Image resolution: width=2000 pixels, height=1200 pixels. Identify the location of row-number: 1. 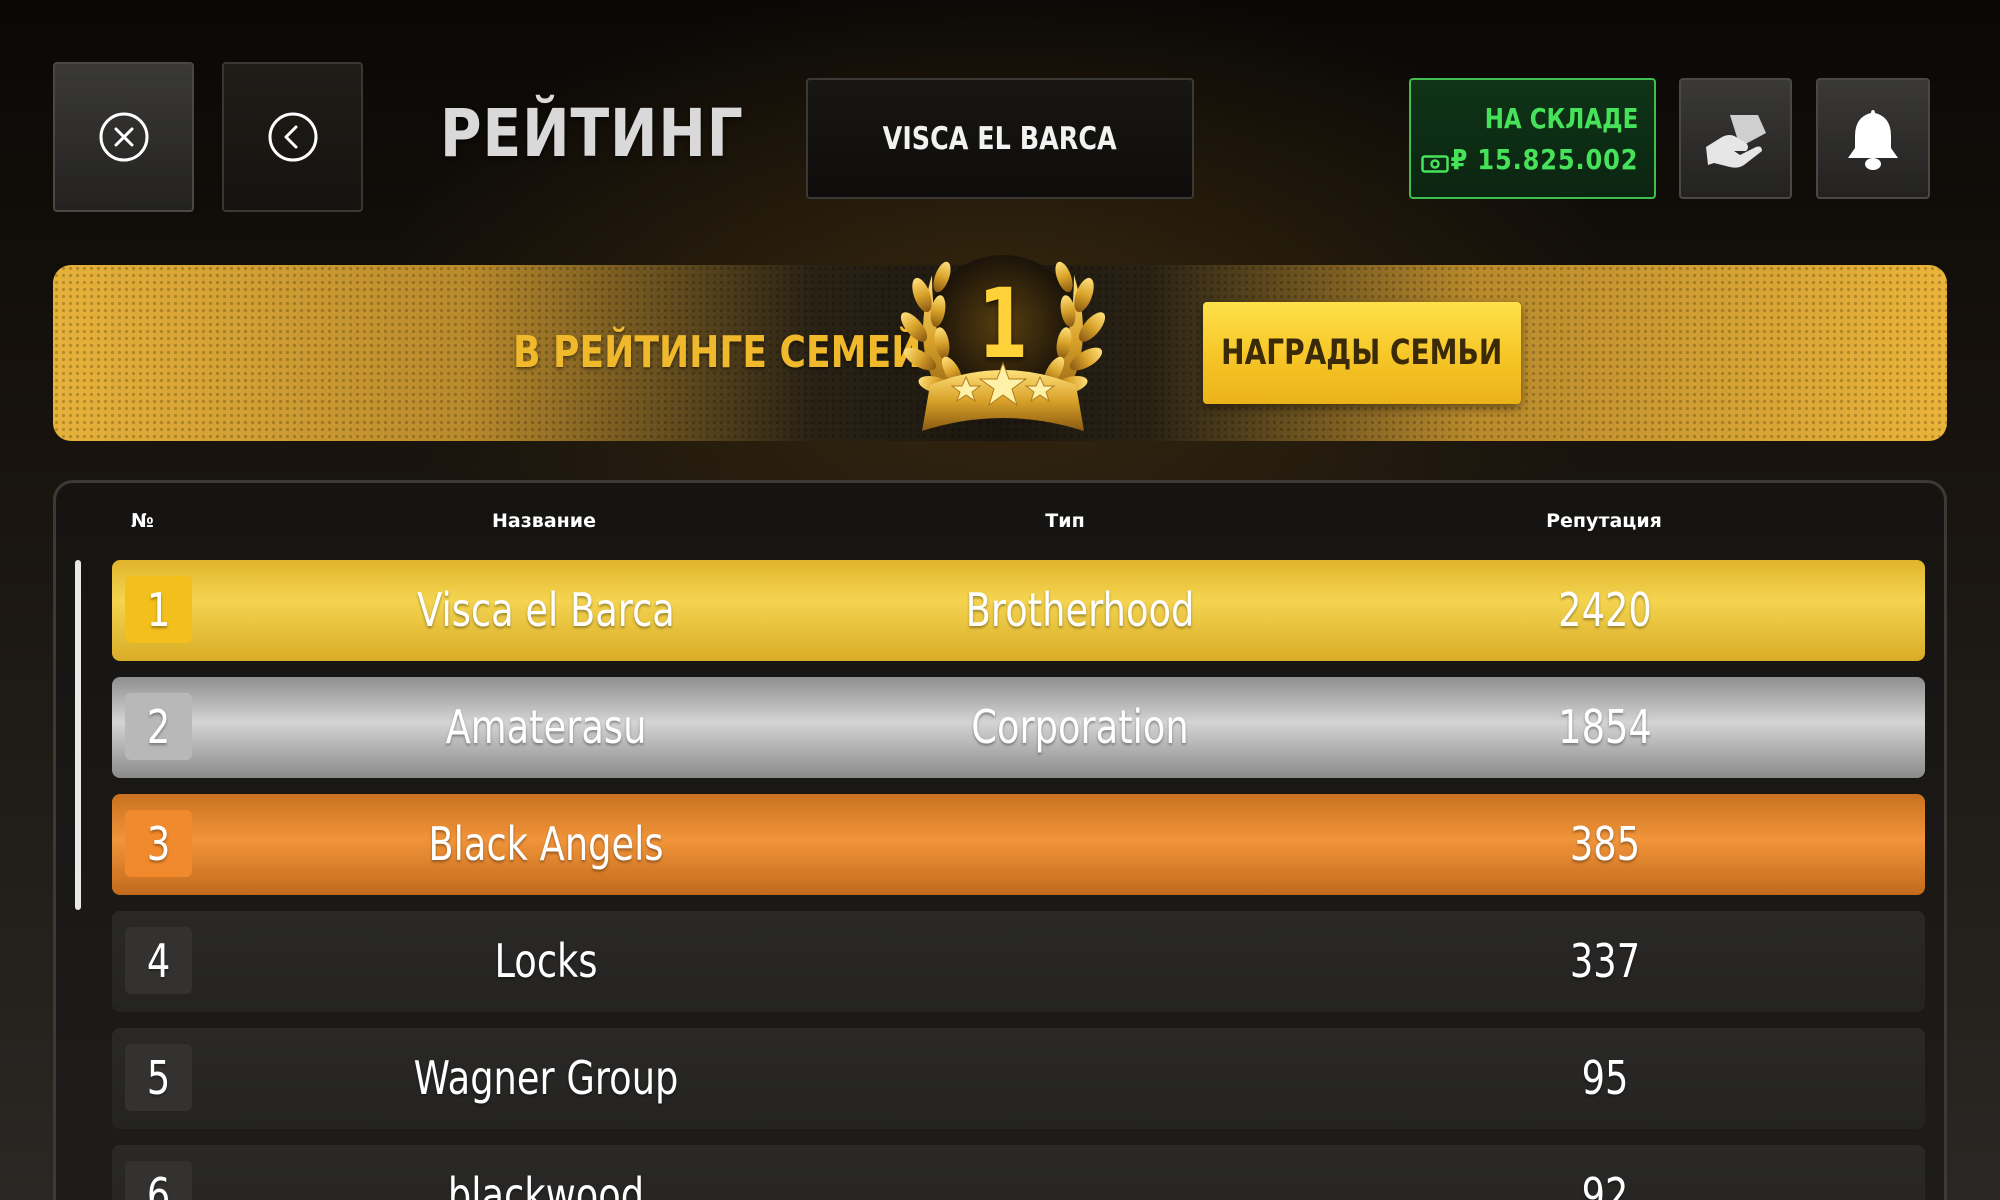
(158, 609).